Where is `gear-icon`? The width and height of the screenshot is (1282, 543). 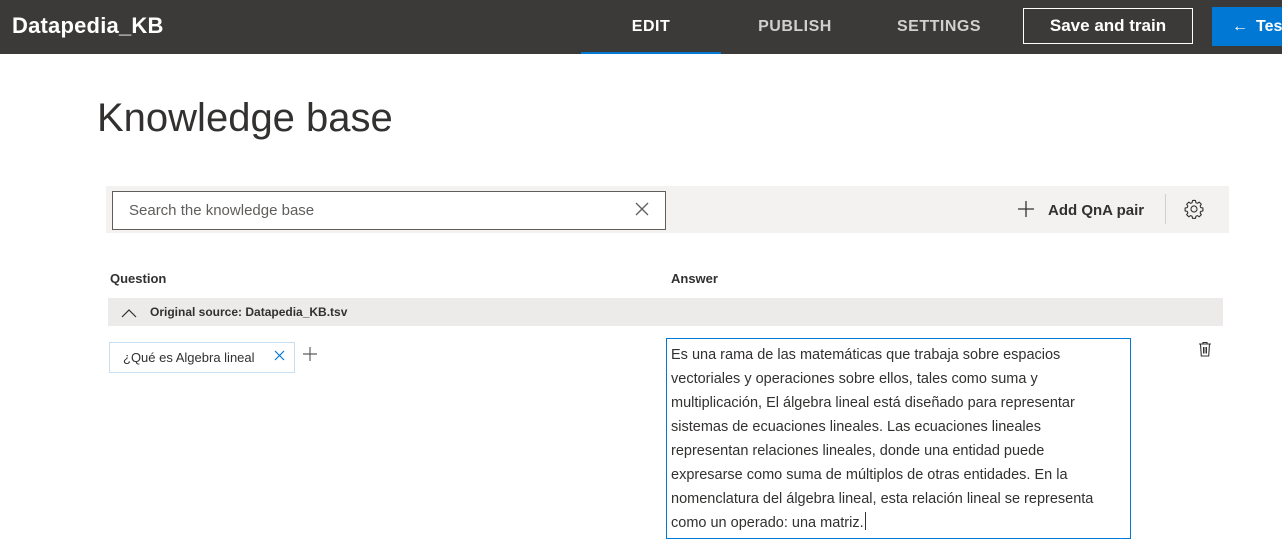 gear-icon is located at coordinates (1194, 209).